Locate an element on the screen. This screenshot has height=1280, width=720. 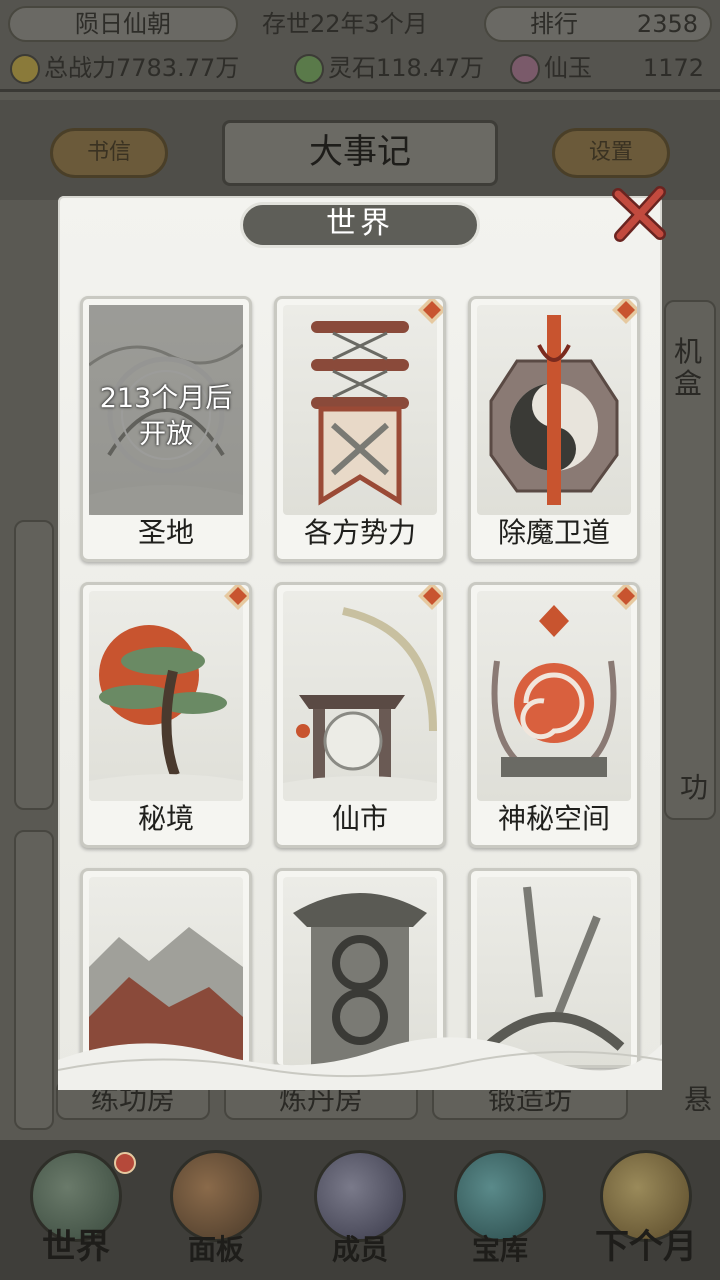
nav-next-month-label: 下个月 is located at coordinates (646, 1247).